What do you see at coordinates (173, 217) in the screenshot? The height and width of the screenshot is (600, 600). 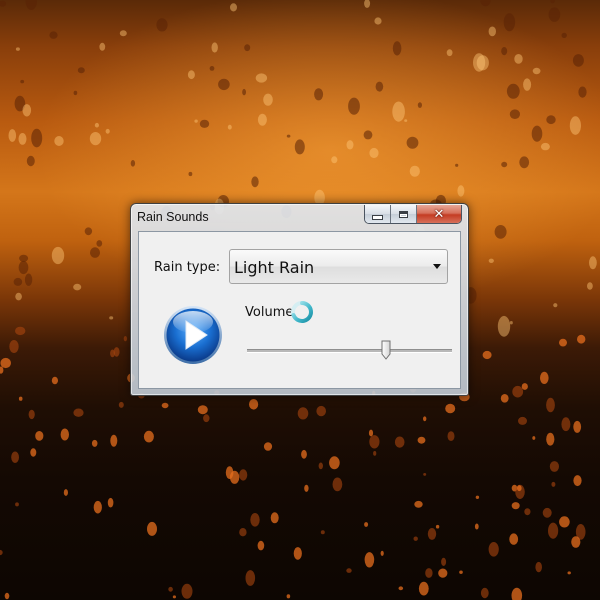 I see `window-title: Rain Sounds` at bounding box center [173, 217].